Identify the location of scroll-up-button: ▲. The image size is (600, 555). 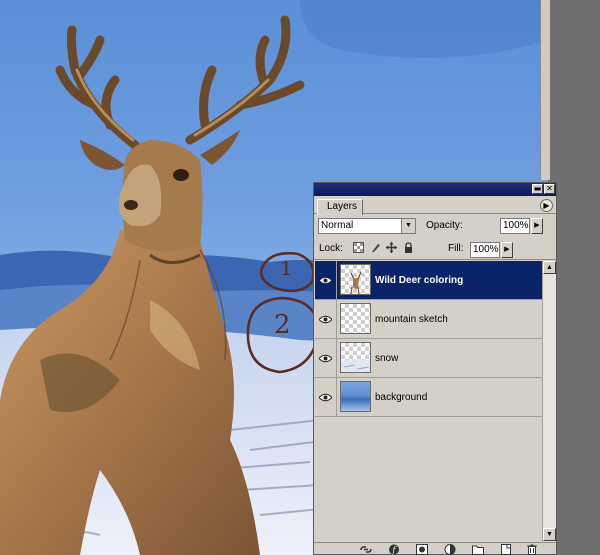
(549, 267).